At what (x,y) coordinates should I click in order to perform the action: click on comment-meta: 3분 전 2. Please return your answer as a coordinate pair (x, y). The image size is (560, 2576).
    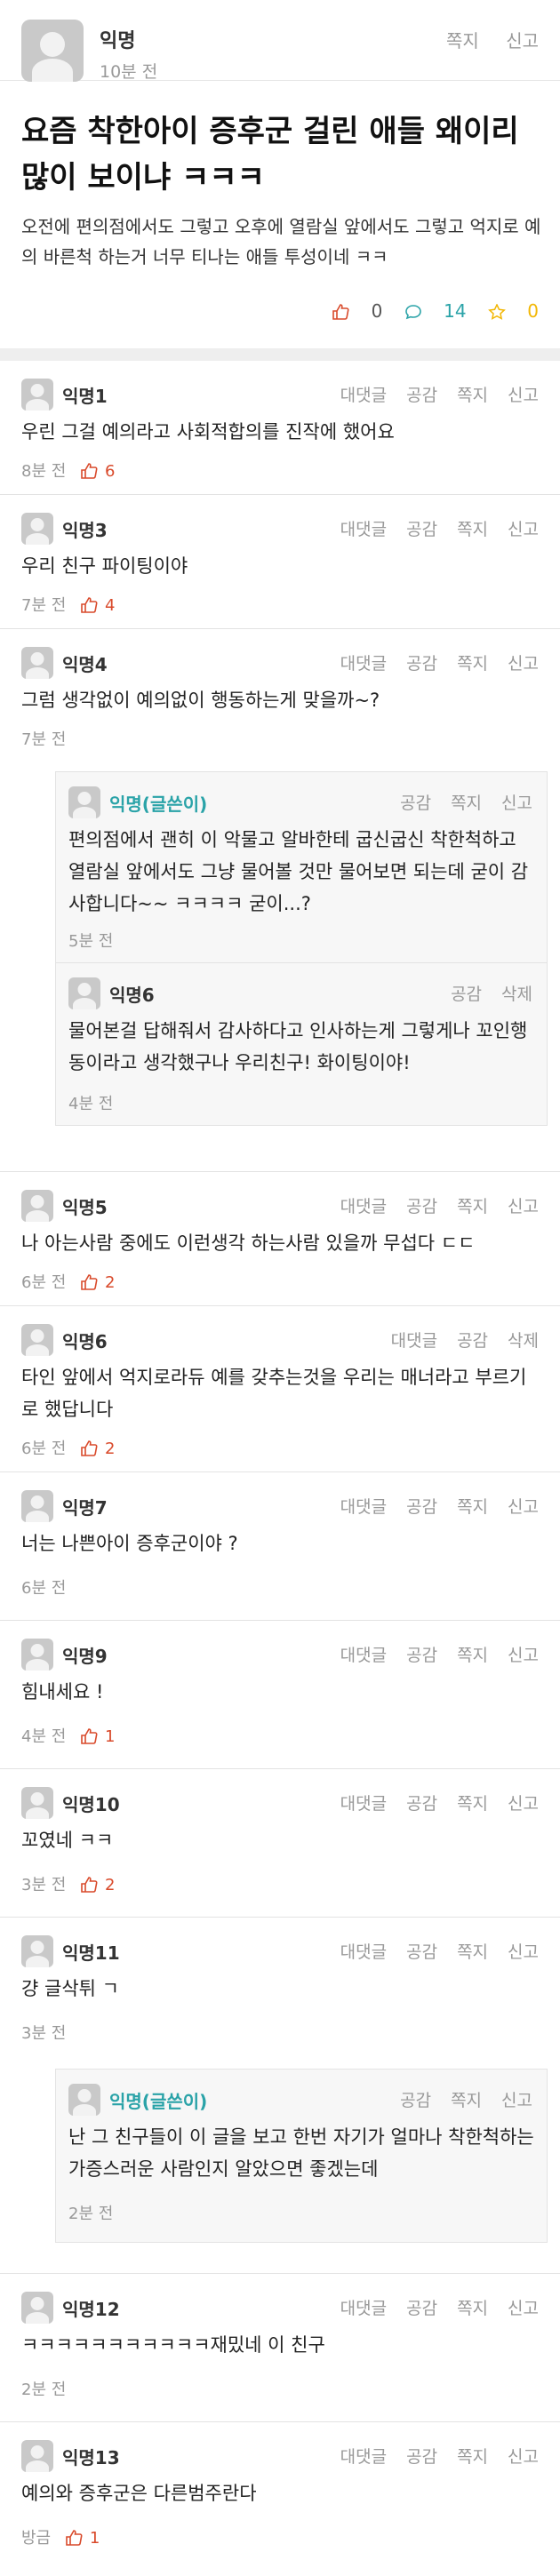
    Looking at the image, I should click on (68, 1884).